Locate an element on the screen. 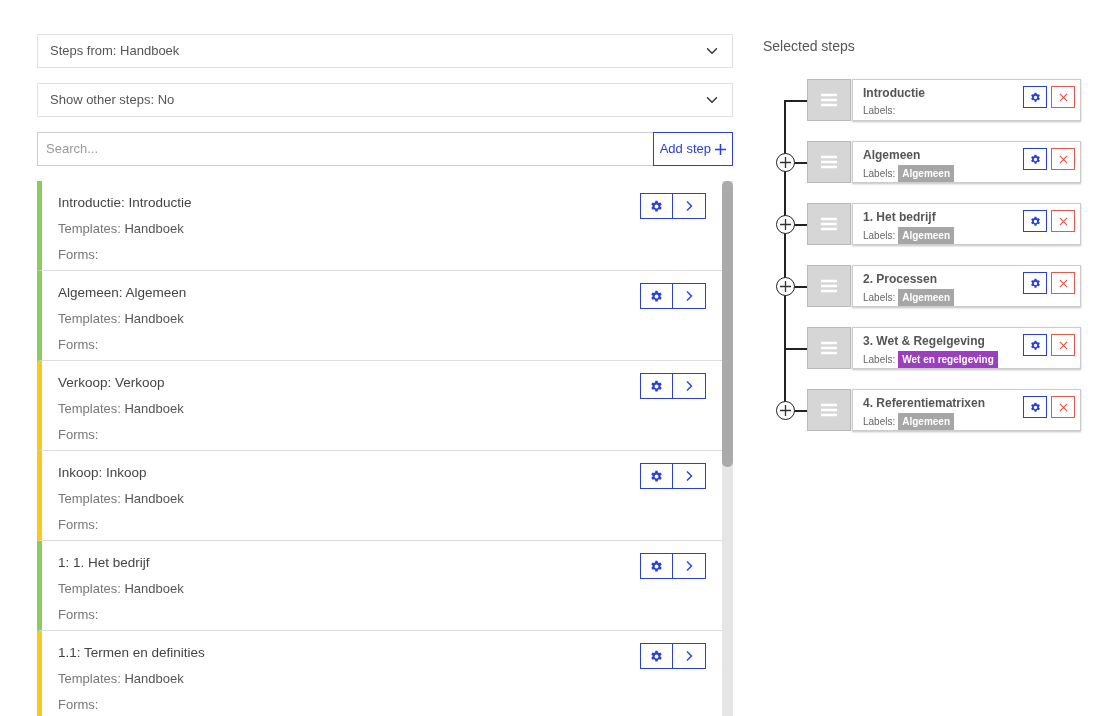 This screenshot has width=1103, height=716. step-title: 1.1: Termen en definities is located at coordinates (131, 653).